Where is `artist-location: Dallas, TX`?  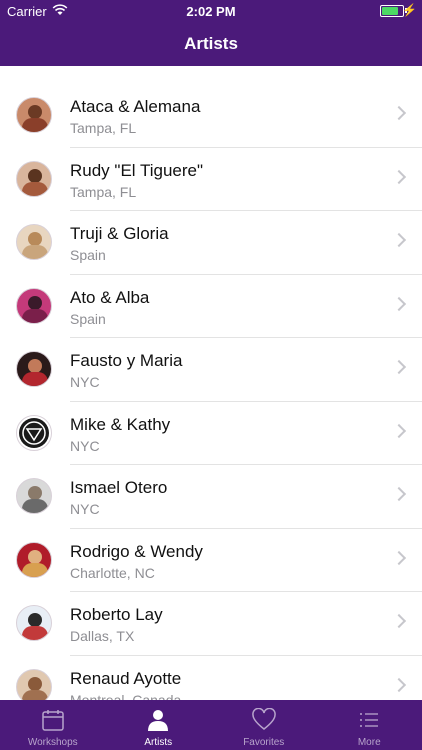
artist-location: Dallas, TX is located at coordinates (102, 636).